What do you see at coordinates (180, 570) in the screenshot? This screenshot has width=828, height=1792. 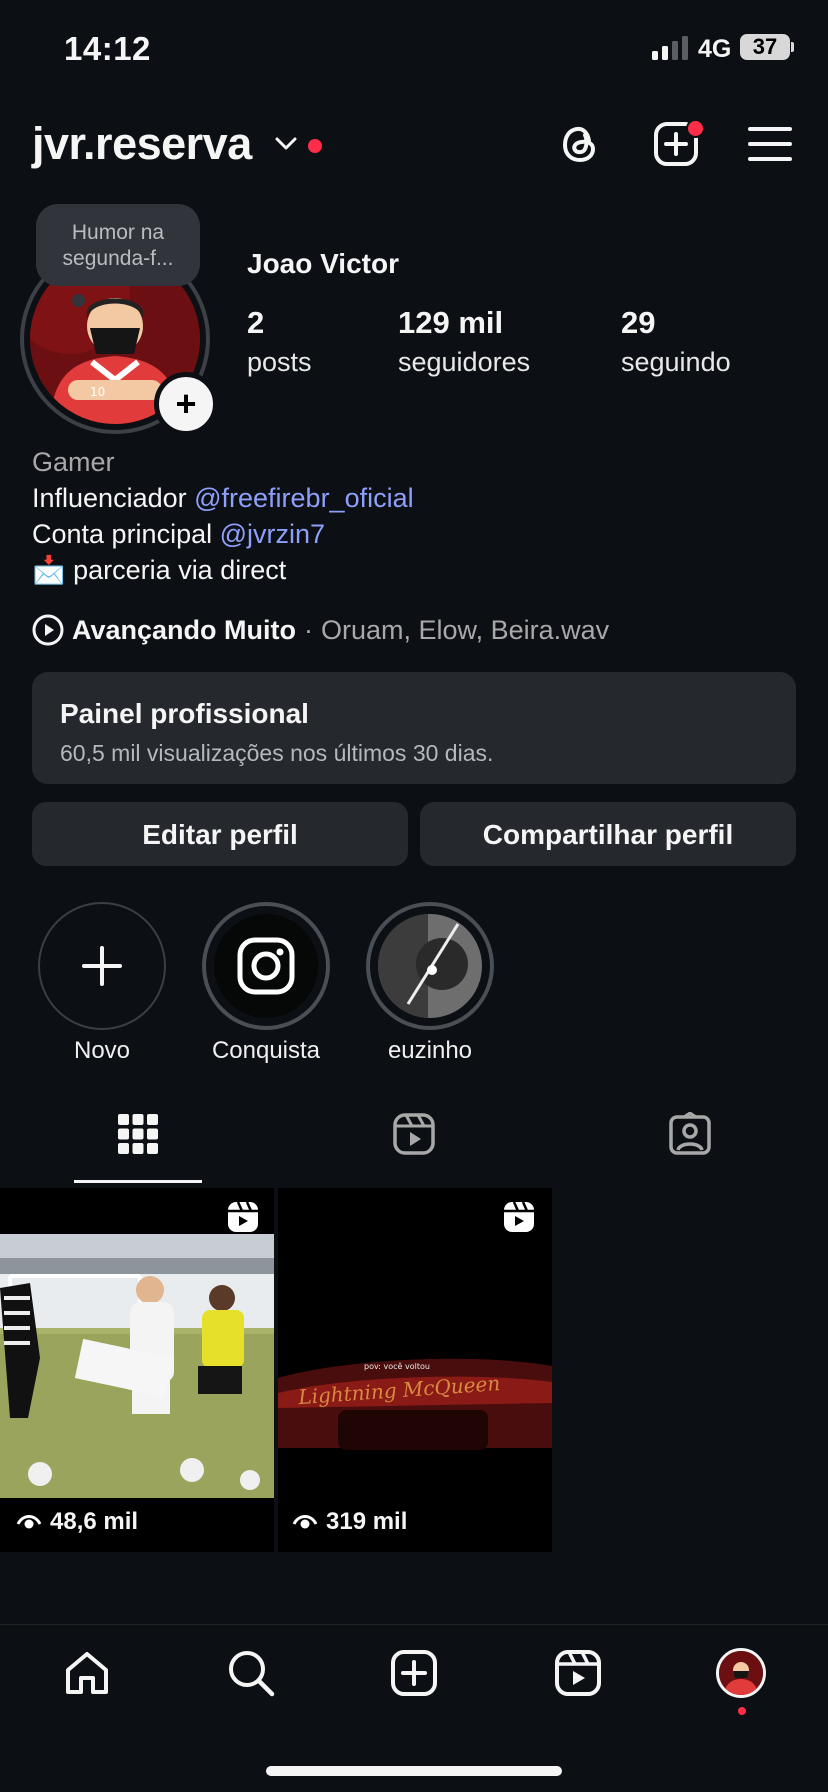 I see `bio-text: parceria via direct` at bounding box center [180, 570].